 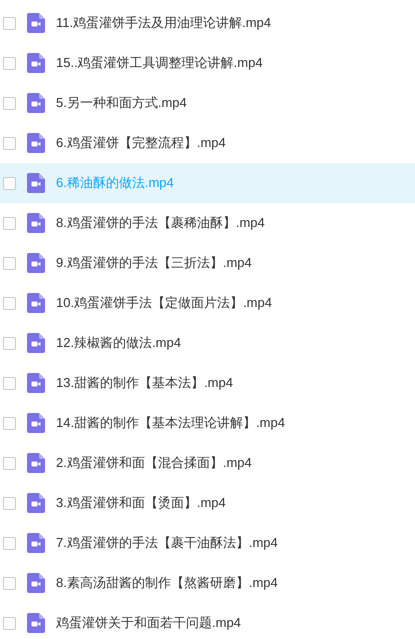 What do you see at coordinates (115, 183) in the screenshot?
I see `file-name: 6.稀油酥的做法.mp4` at bounding box center [115, 183].